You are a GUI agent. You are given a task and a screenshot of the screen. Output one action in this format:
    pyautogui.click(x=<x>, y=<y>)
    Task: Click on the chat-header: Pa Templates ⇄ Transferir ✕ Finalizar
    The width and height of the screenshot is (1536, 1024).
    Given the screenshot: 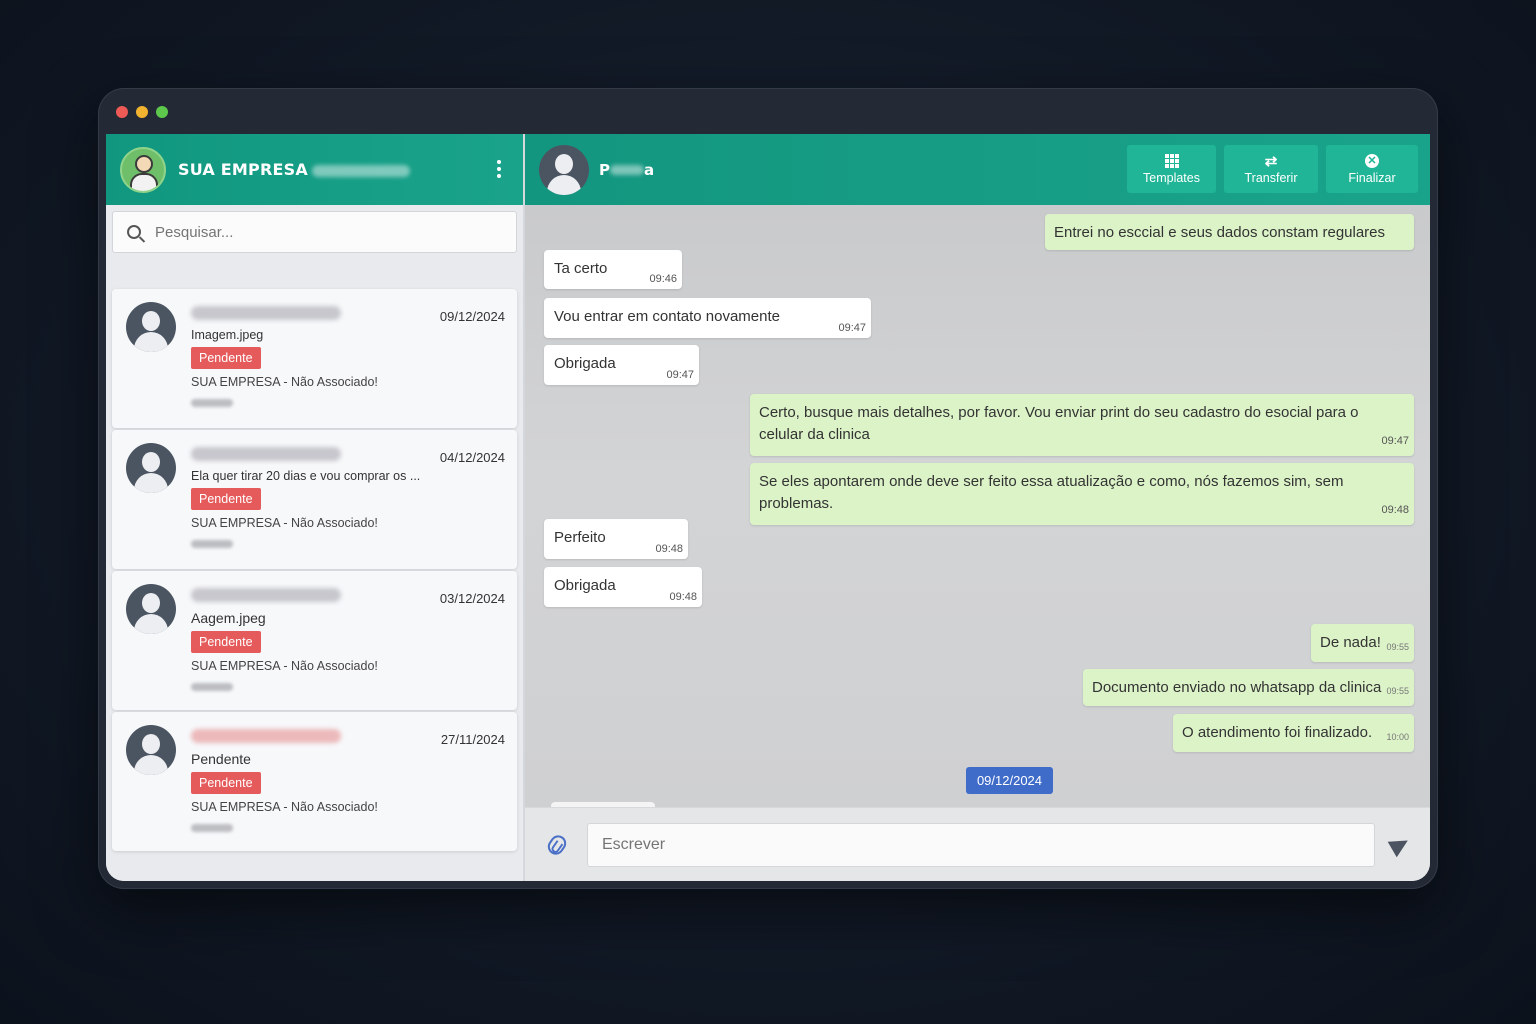 What is the action you would take?
    pyautogui.click(x=977, y=169)
    